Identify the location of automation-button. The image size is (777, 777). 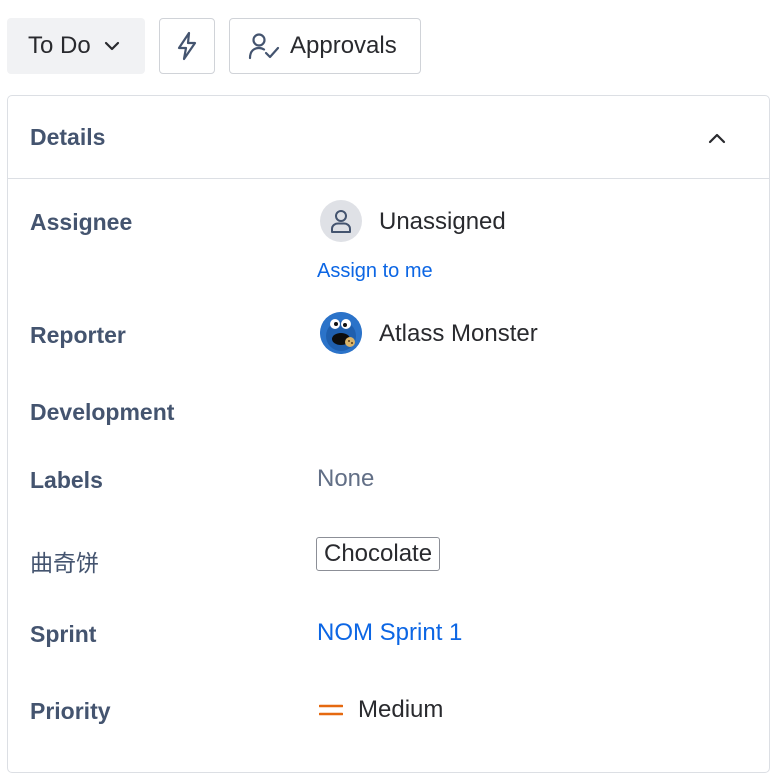
(187, 46).